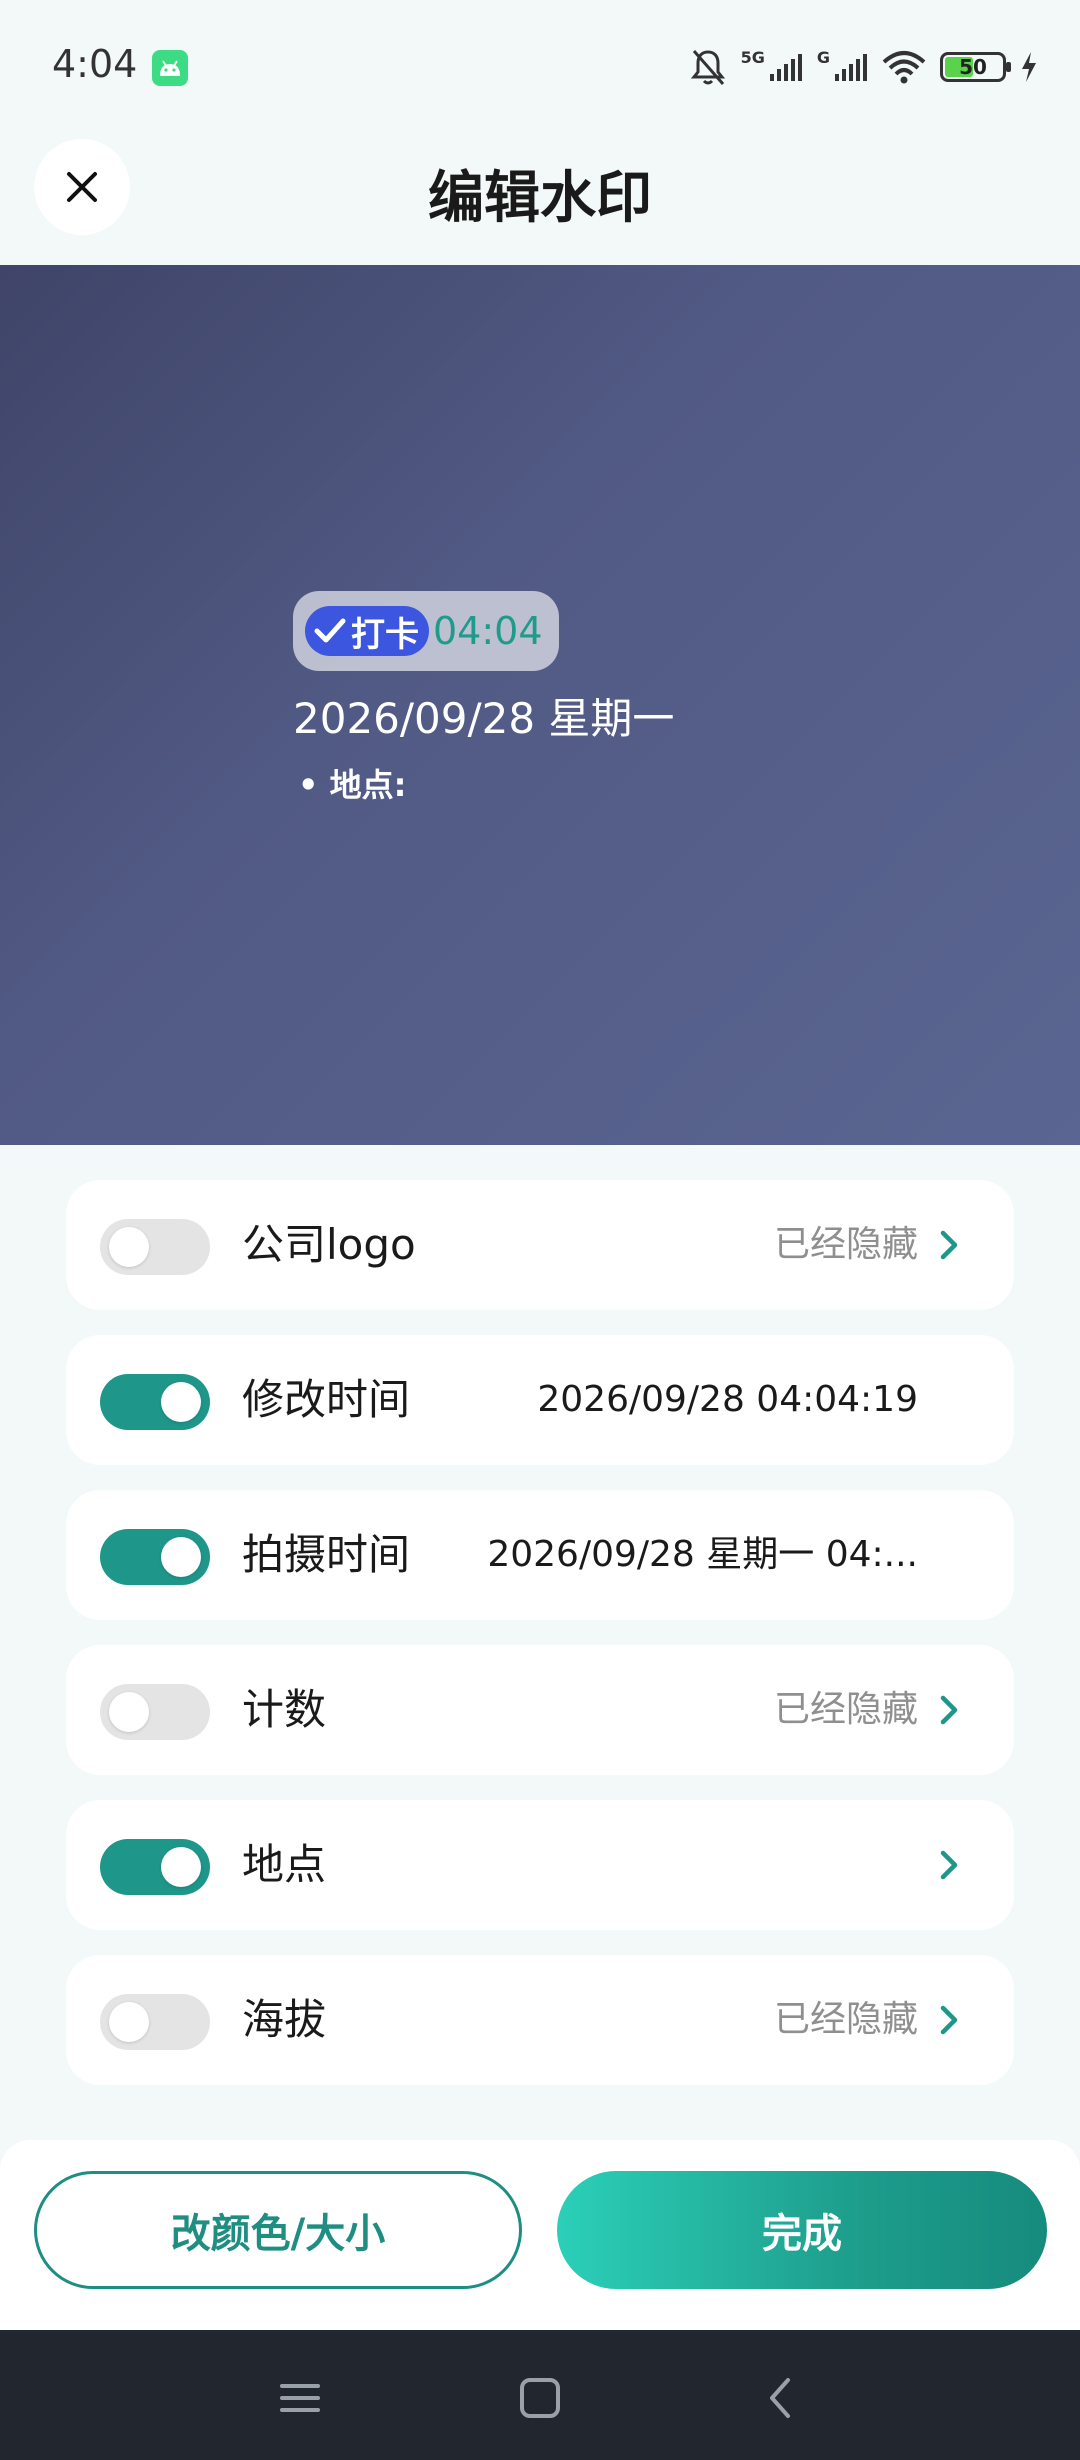 This screenshot has height=2460, width=1080. Describe the element at coordinates (540, 2235) in the screenshot. I see `bottom-action-bar: 改颜色/大小 完成` at that location.